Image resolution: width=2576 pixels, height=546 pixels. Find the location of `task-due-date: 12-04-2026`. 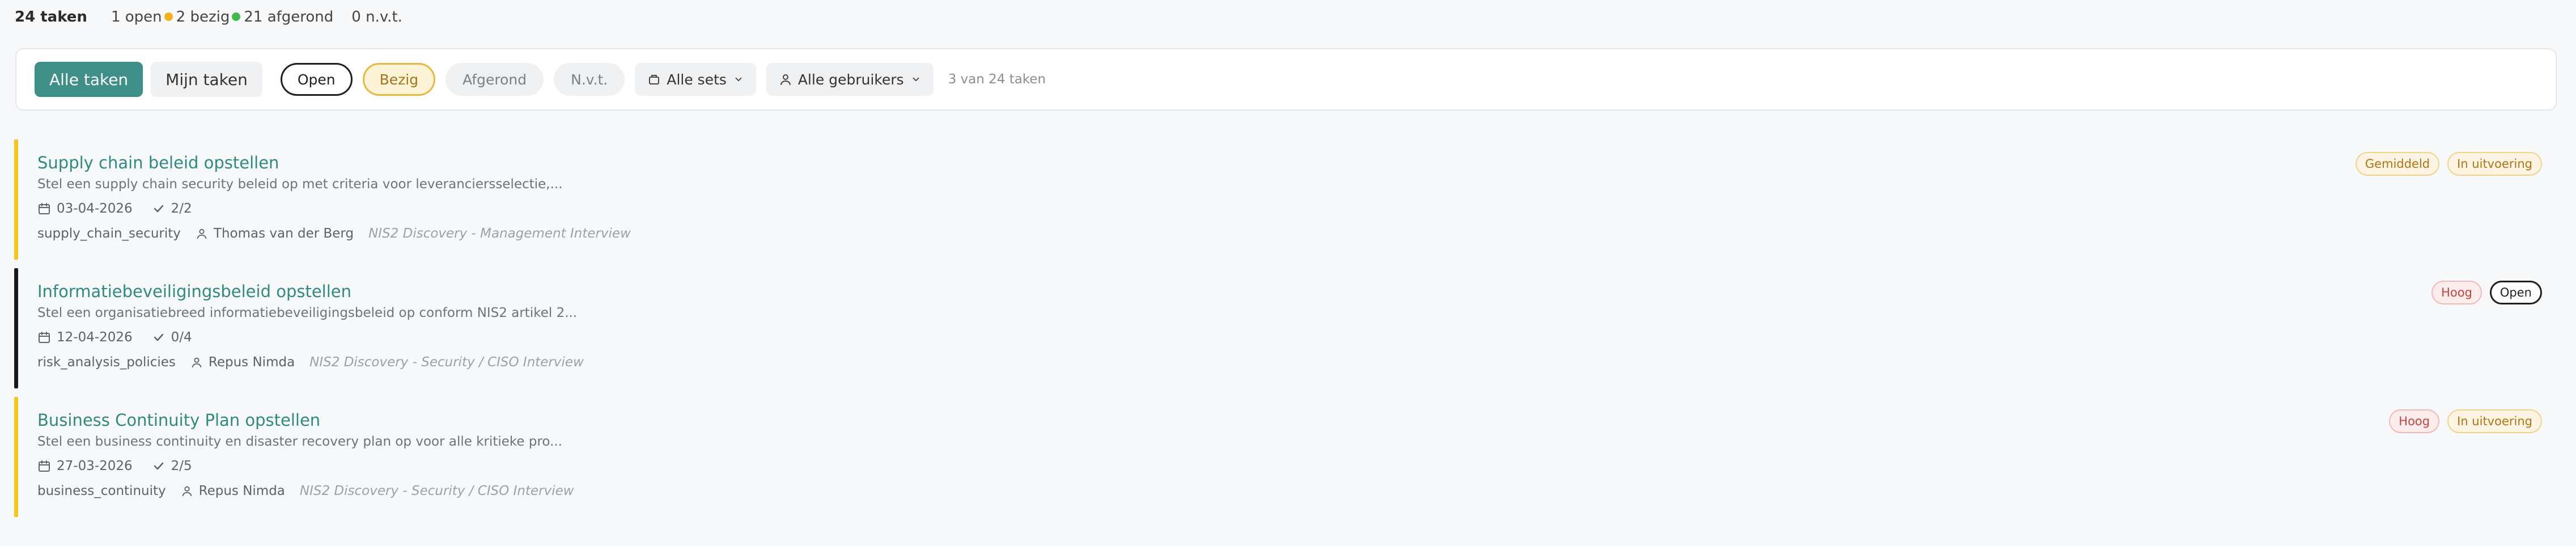

task-due-date: 12-04-2026 is located at coordinates (95, 337).